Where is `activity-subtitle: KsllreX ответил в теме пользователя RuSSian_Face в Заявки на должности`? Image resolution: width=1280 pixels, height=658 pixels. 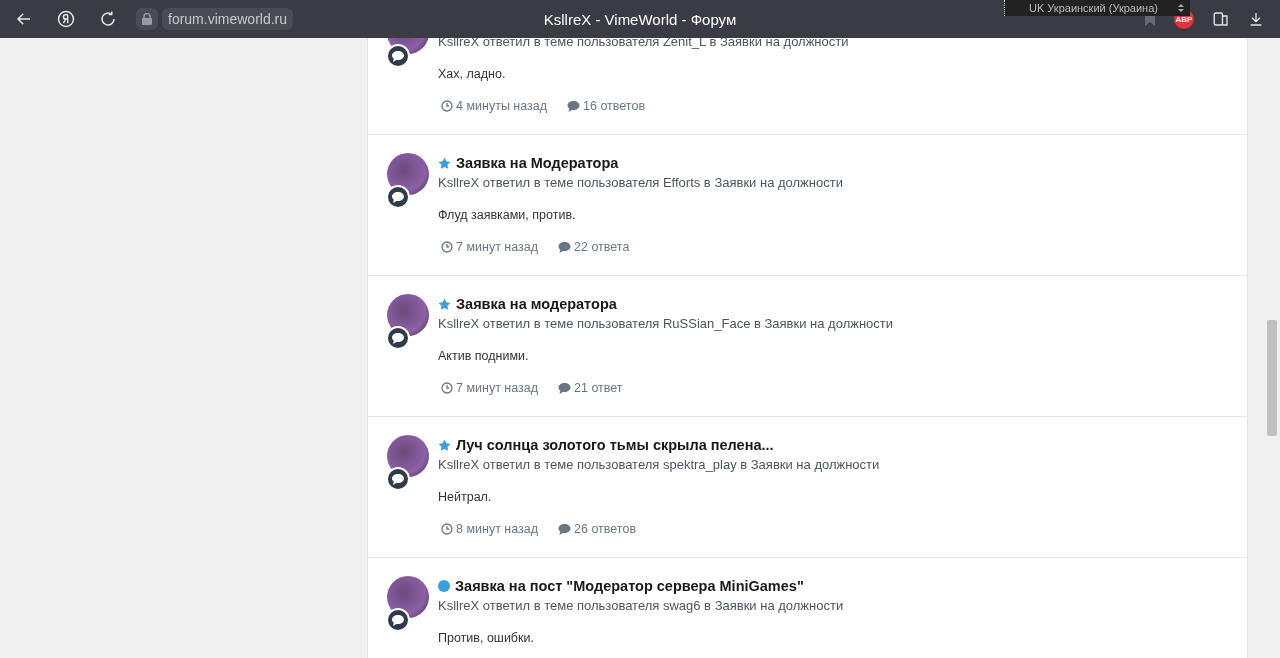
activity-subtitle: KsllreX ответил в теме пользователя RuSSian_Face в Заявки на должности is located at coordinates (666, 324).